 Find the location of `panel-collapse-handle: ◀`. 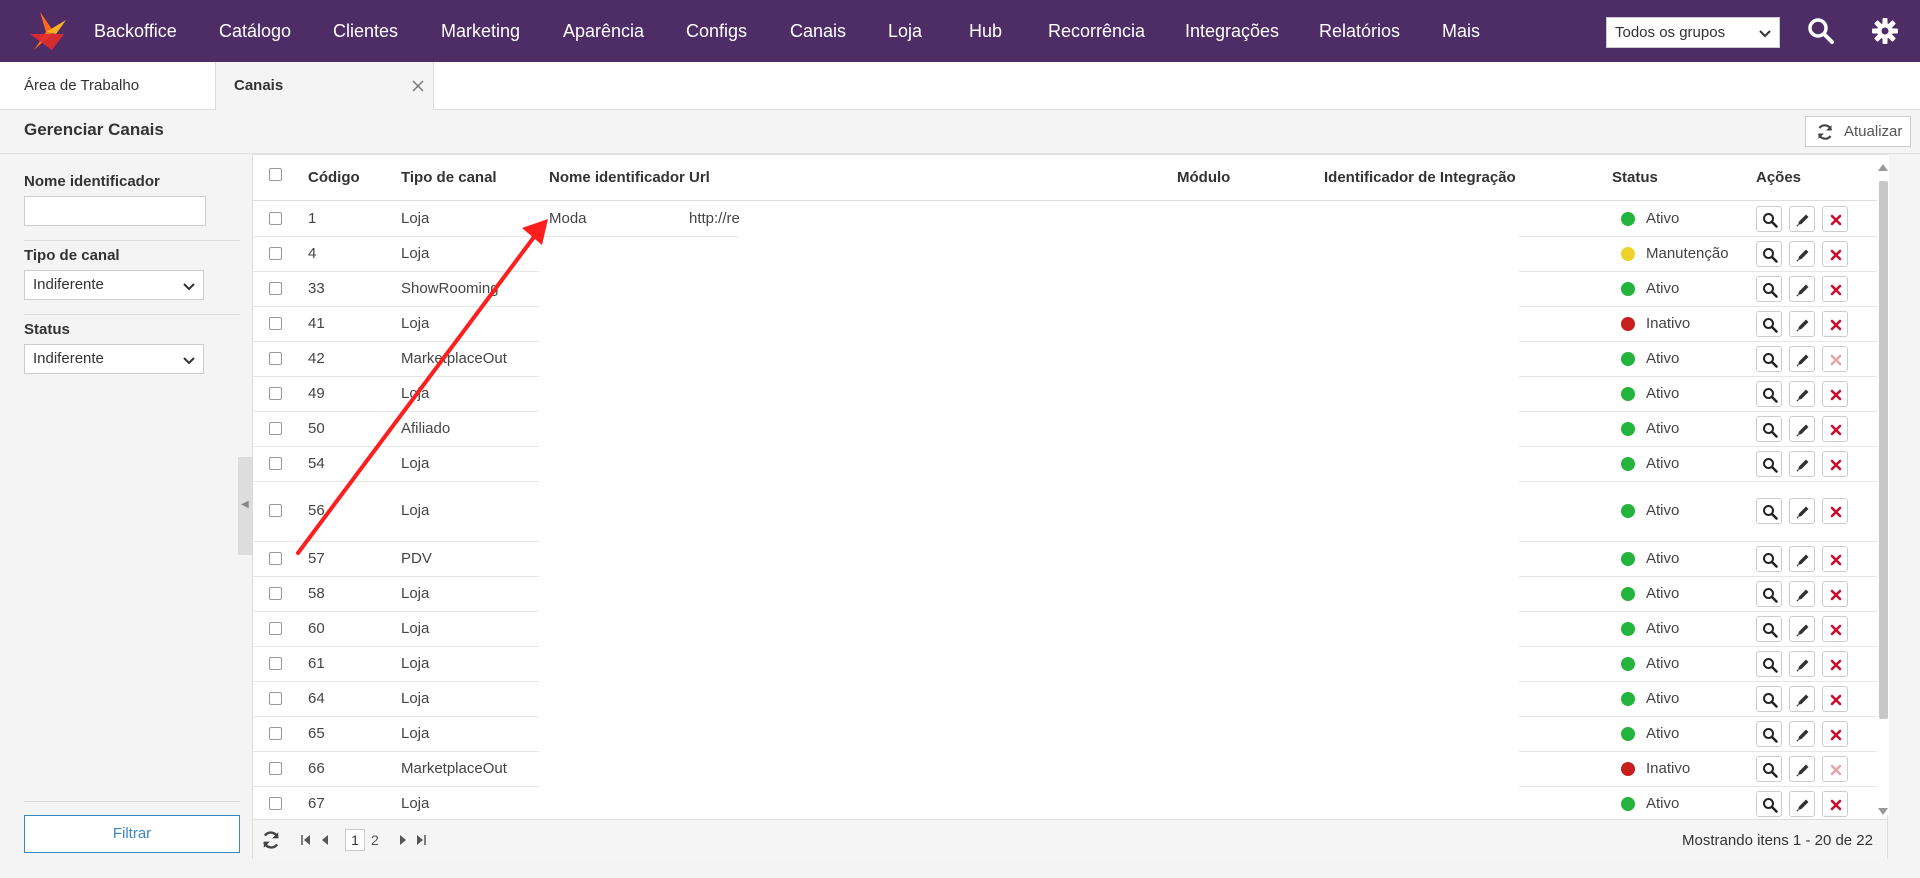

panel-collapse-handle: ◀ is located at coordinates (245, 506).